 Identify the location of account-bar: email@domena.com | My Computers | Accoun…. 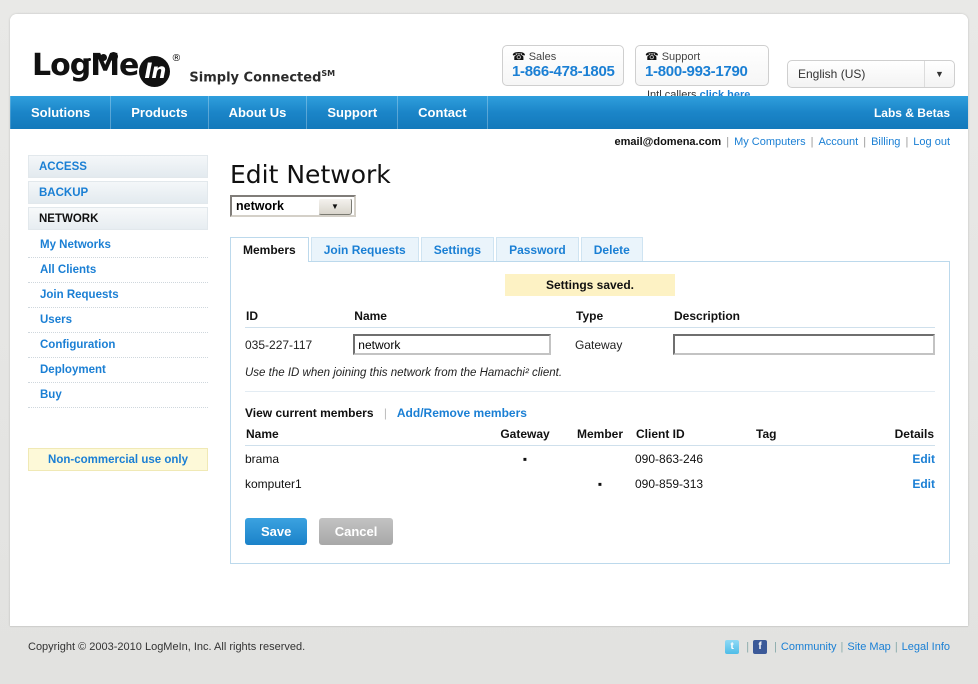
(489, 142).